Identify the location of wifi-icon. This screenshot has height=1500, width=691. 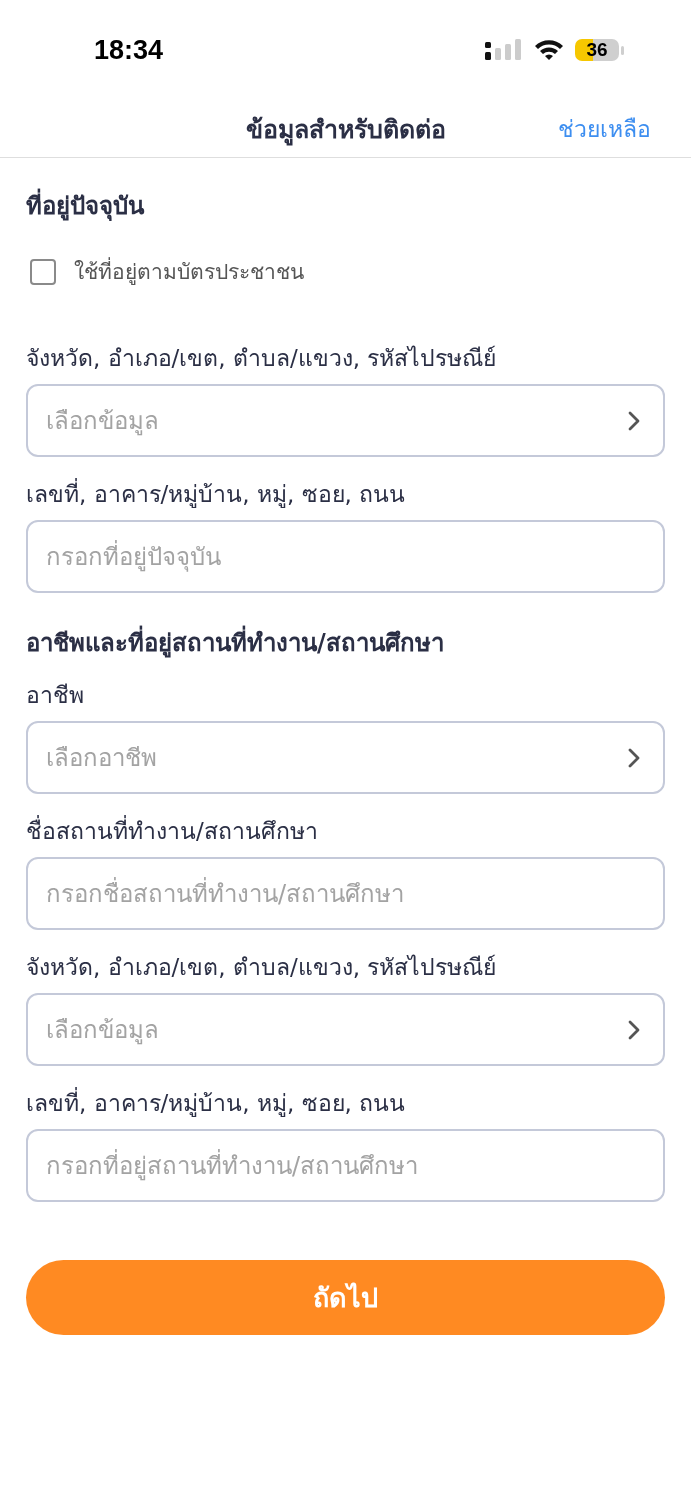
(549, 50).